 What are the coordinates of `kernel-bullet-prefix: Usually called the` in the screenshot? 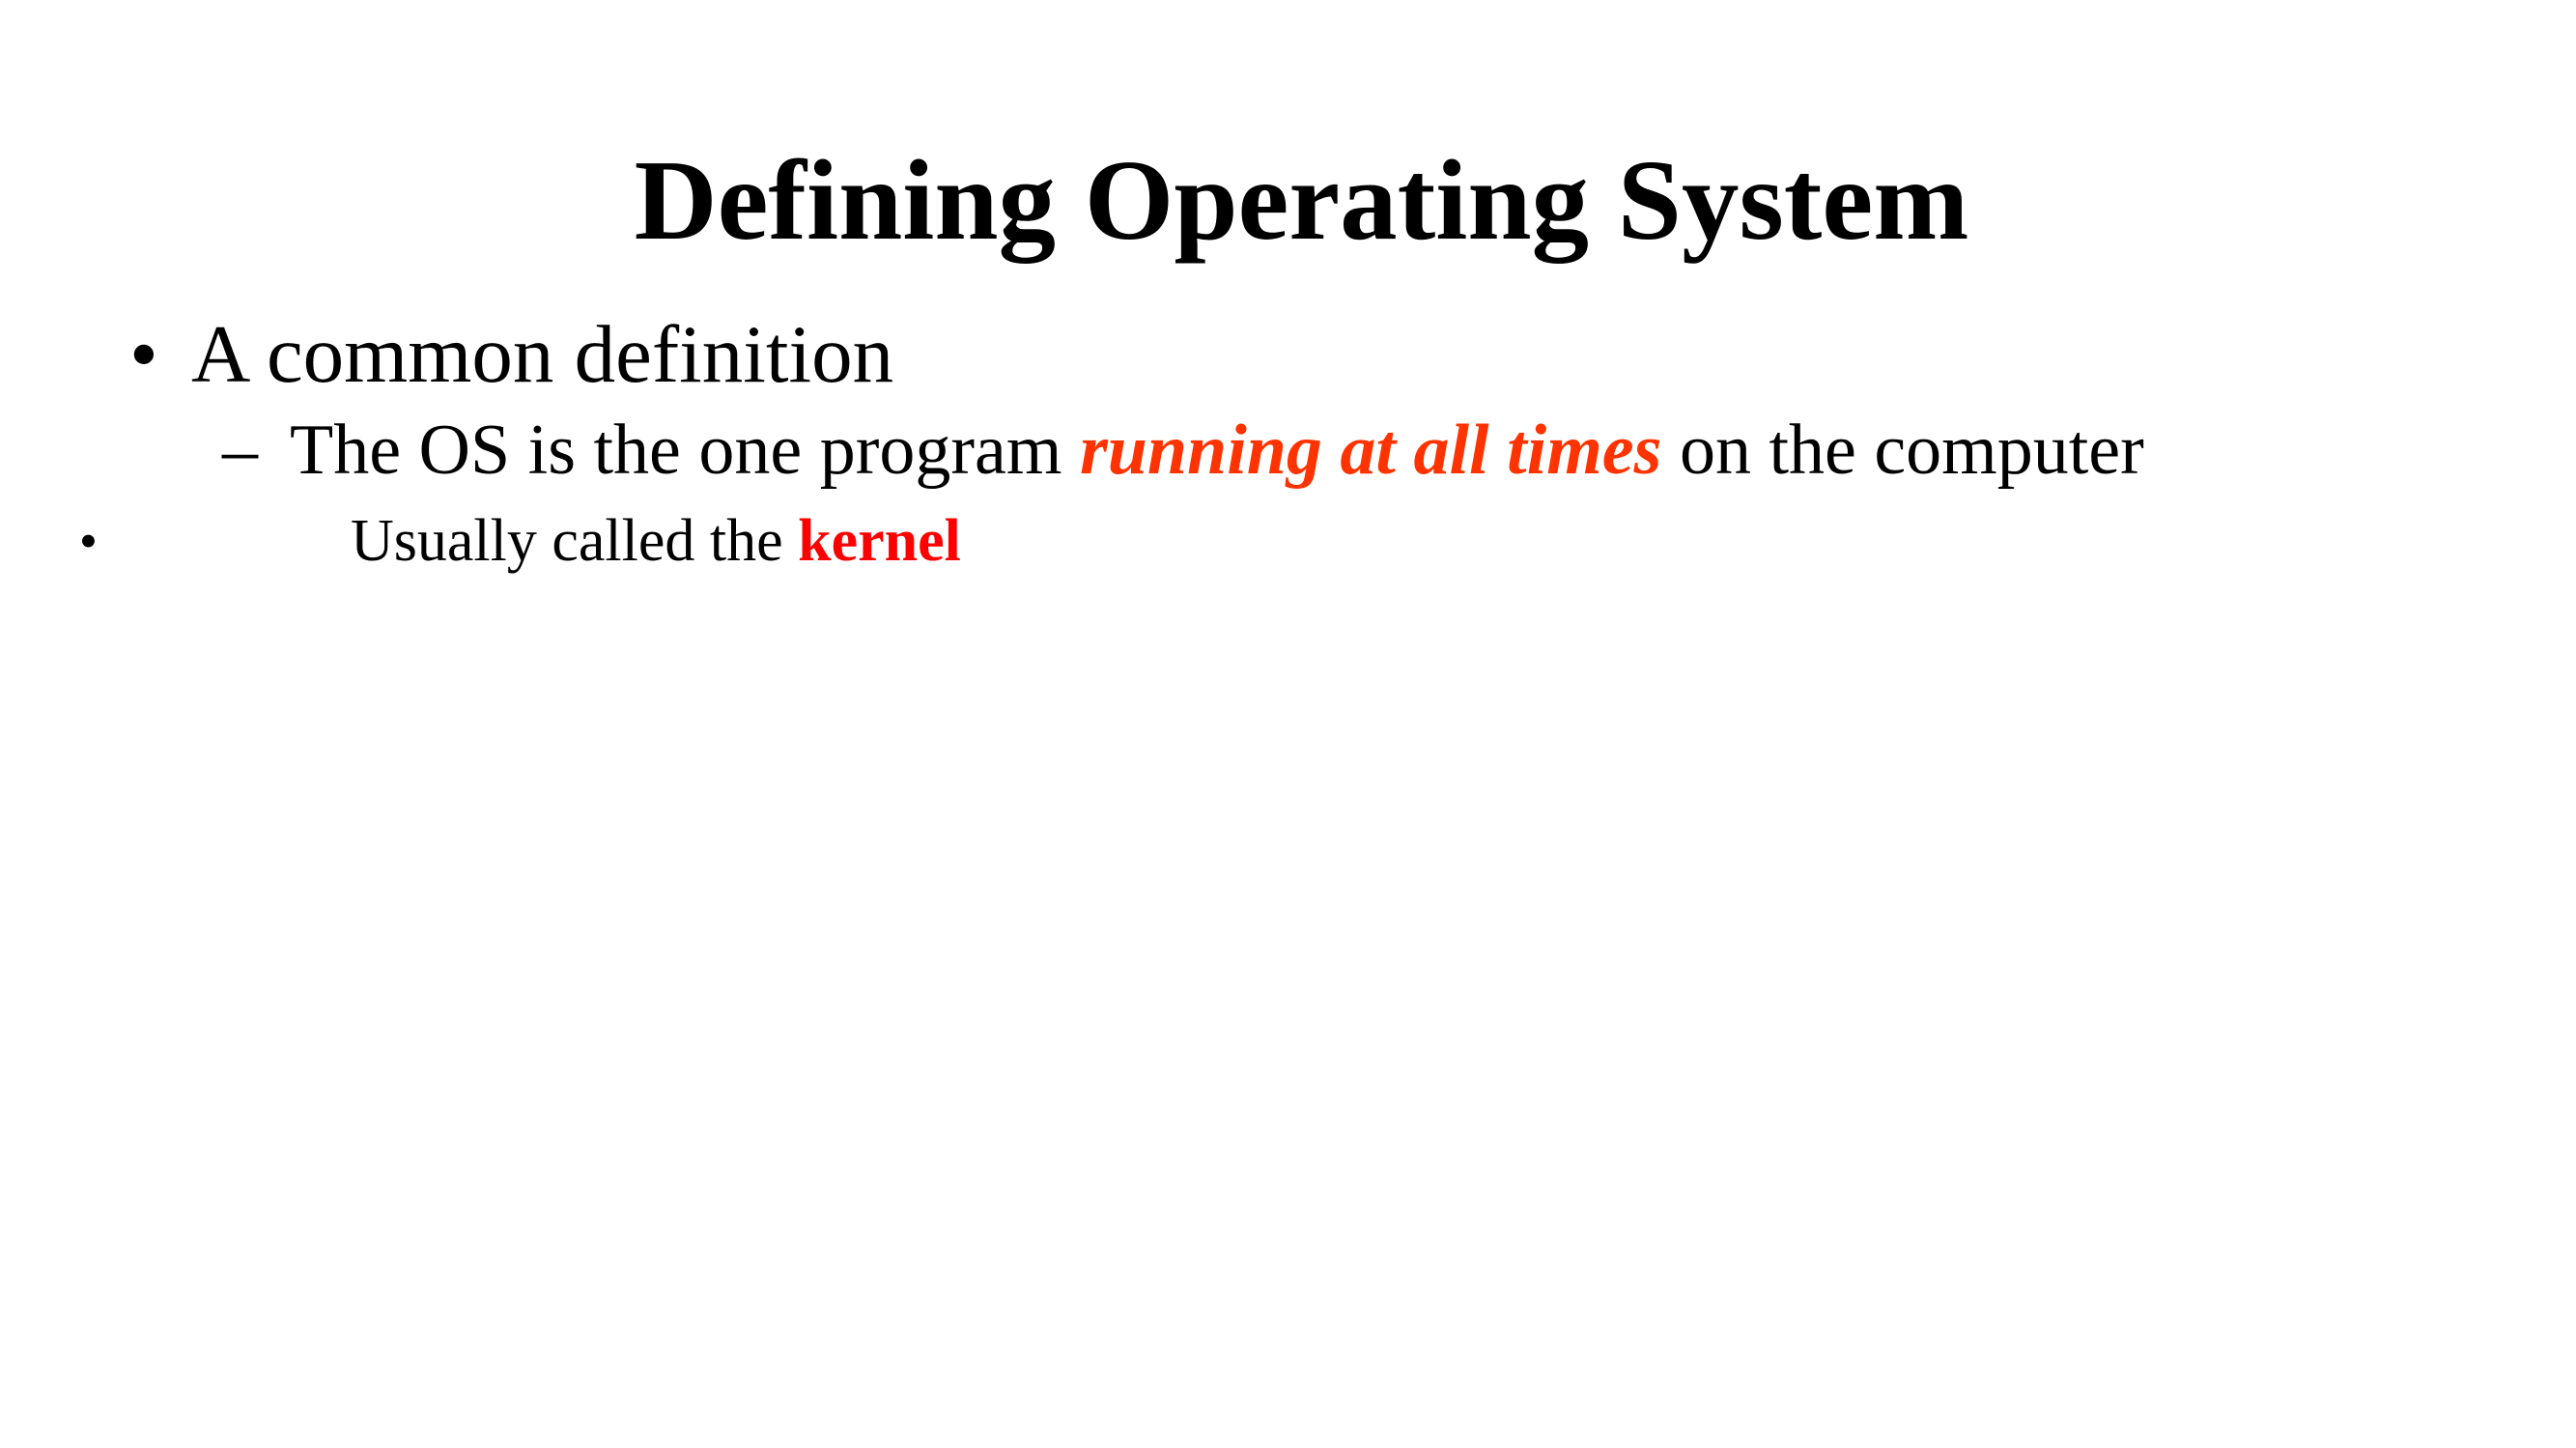 It's located at (575, 541).